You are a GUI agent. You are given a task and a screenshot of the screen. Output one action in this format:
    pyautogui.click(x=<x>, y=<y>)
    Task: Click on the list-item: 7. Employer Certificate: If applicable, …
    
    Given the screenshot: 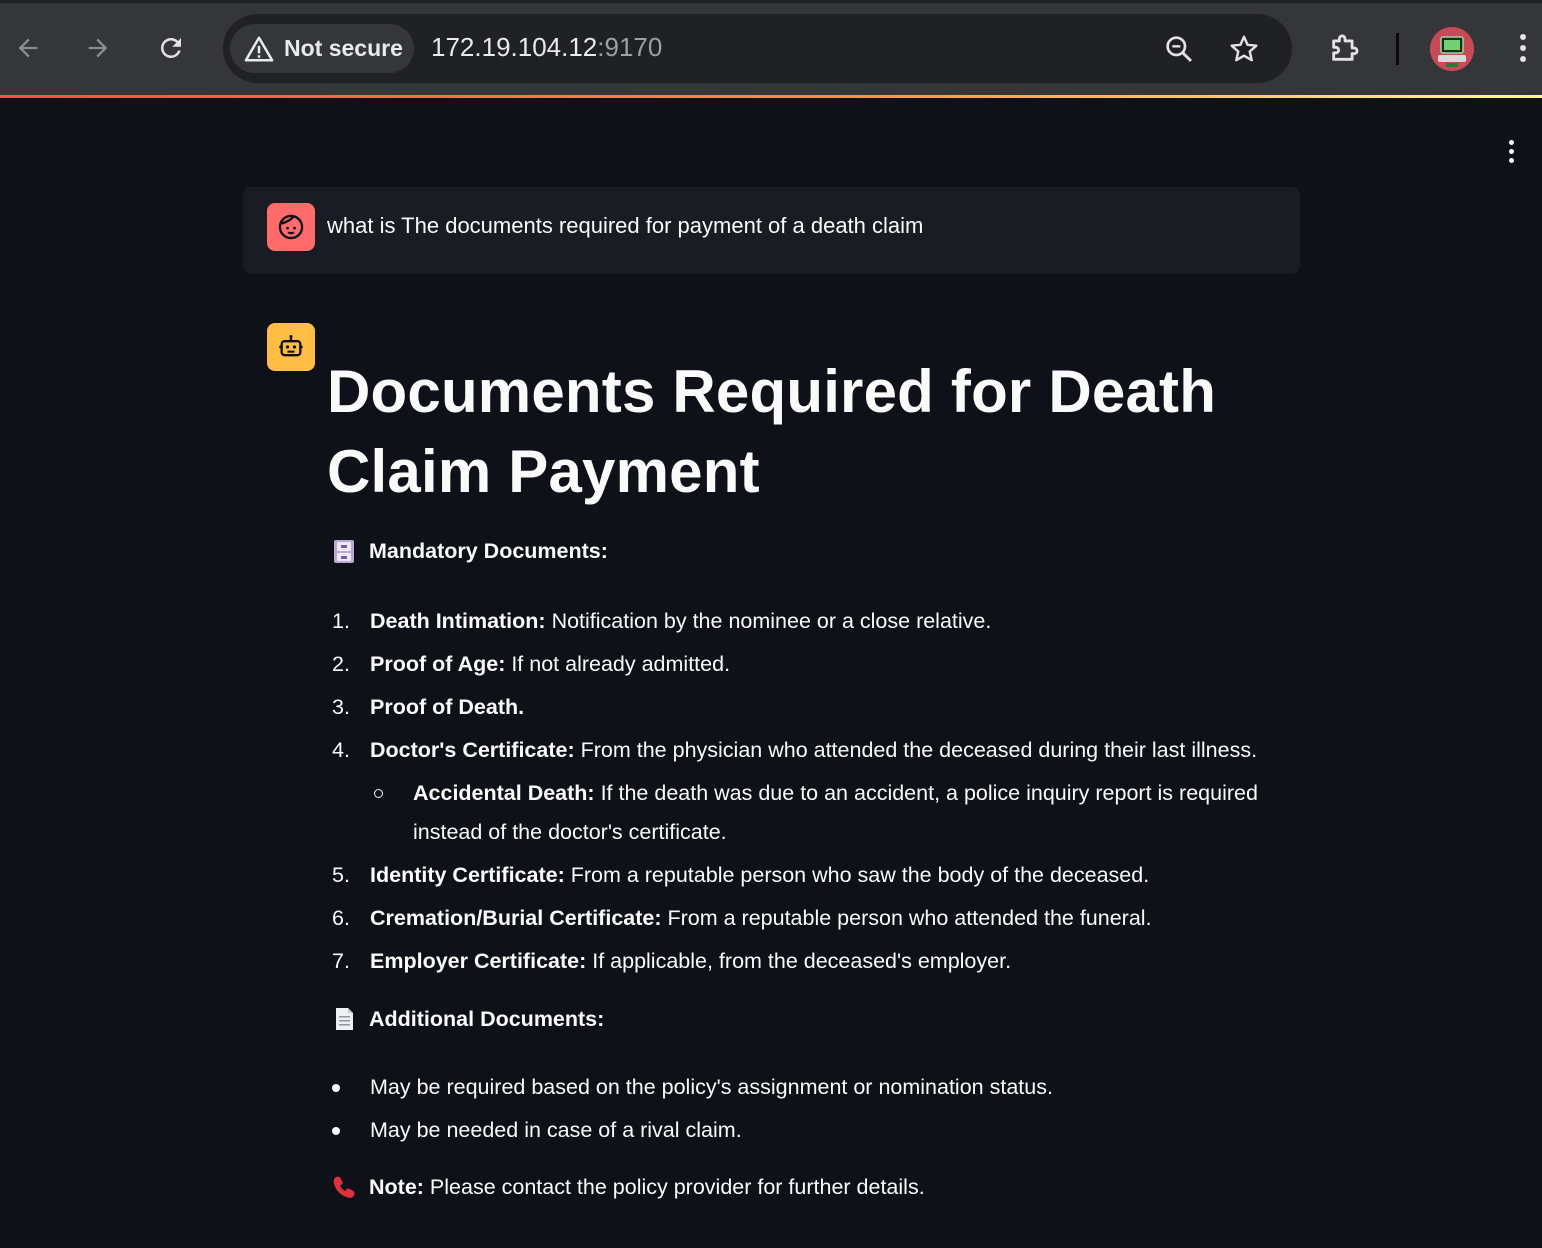 What is the action you would take?
    pyautogui.click(x=812, y=961)
    